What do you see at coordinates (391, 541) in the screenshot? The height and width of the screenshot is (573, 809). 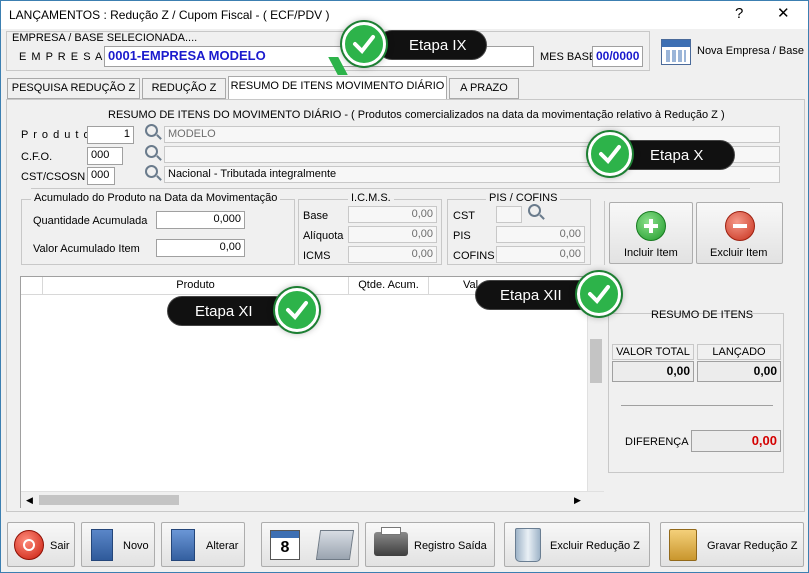 I see `printer-icon` at bounding box center [391, 541].